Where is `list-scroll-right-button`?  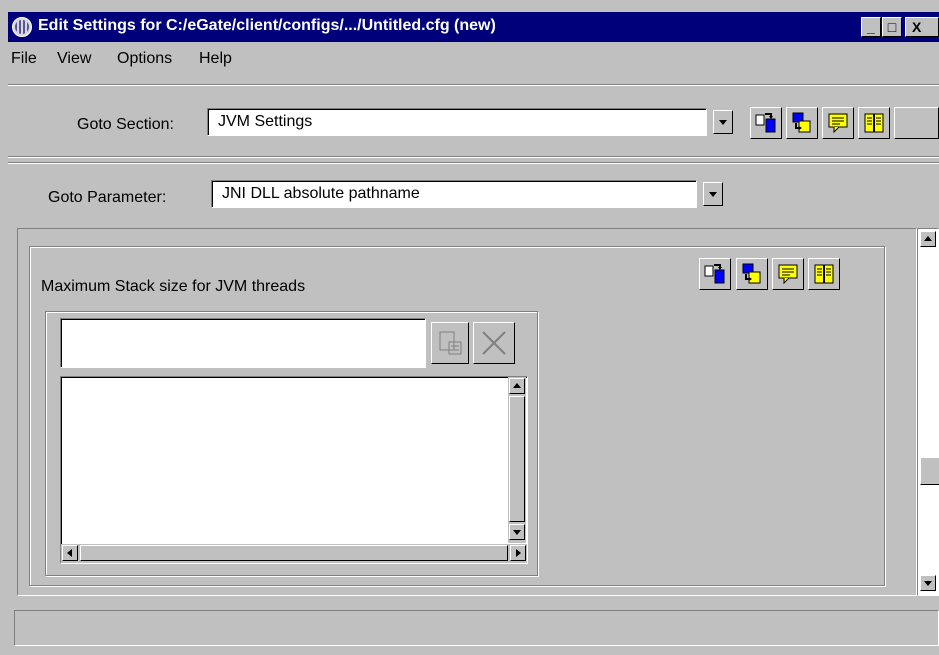
list-scroll-right-button is located at coordinates (518, 553).